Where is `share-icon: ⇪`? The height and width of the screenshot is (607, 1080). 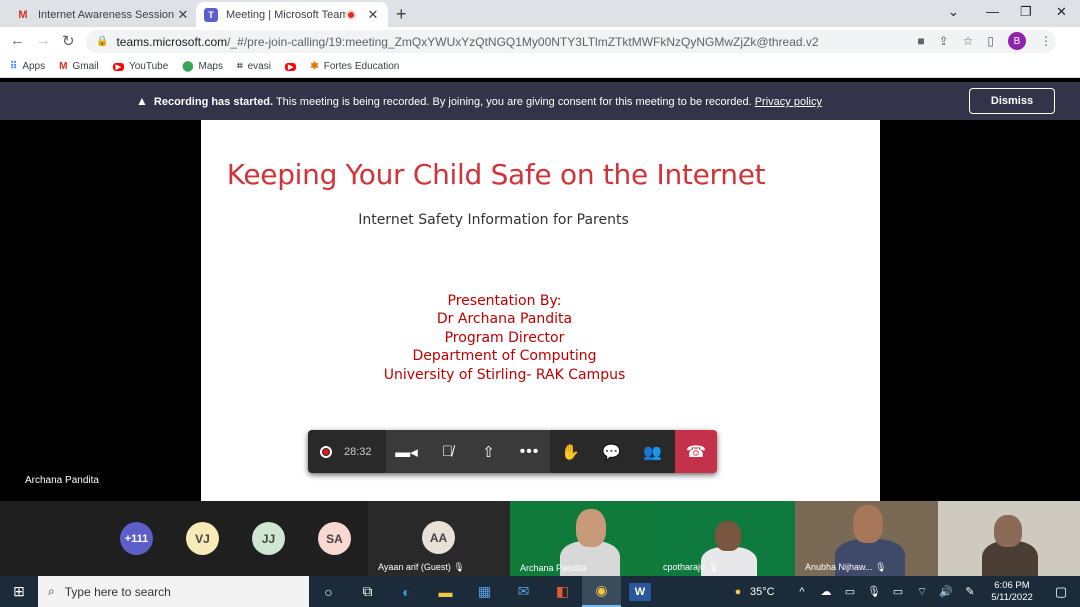
share-icon: ⇪ is located at coordinates (944, 41).